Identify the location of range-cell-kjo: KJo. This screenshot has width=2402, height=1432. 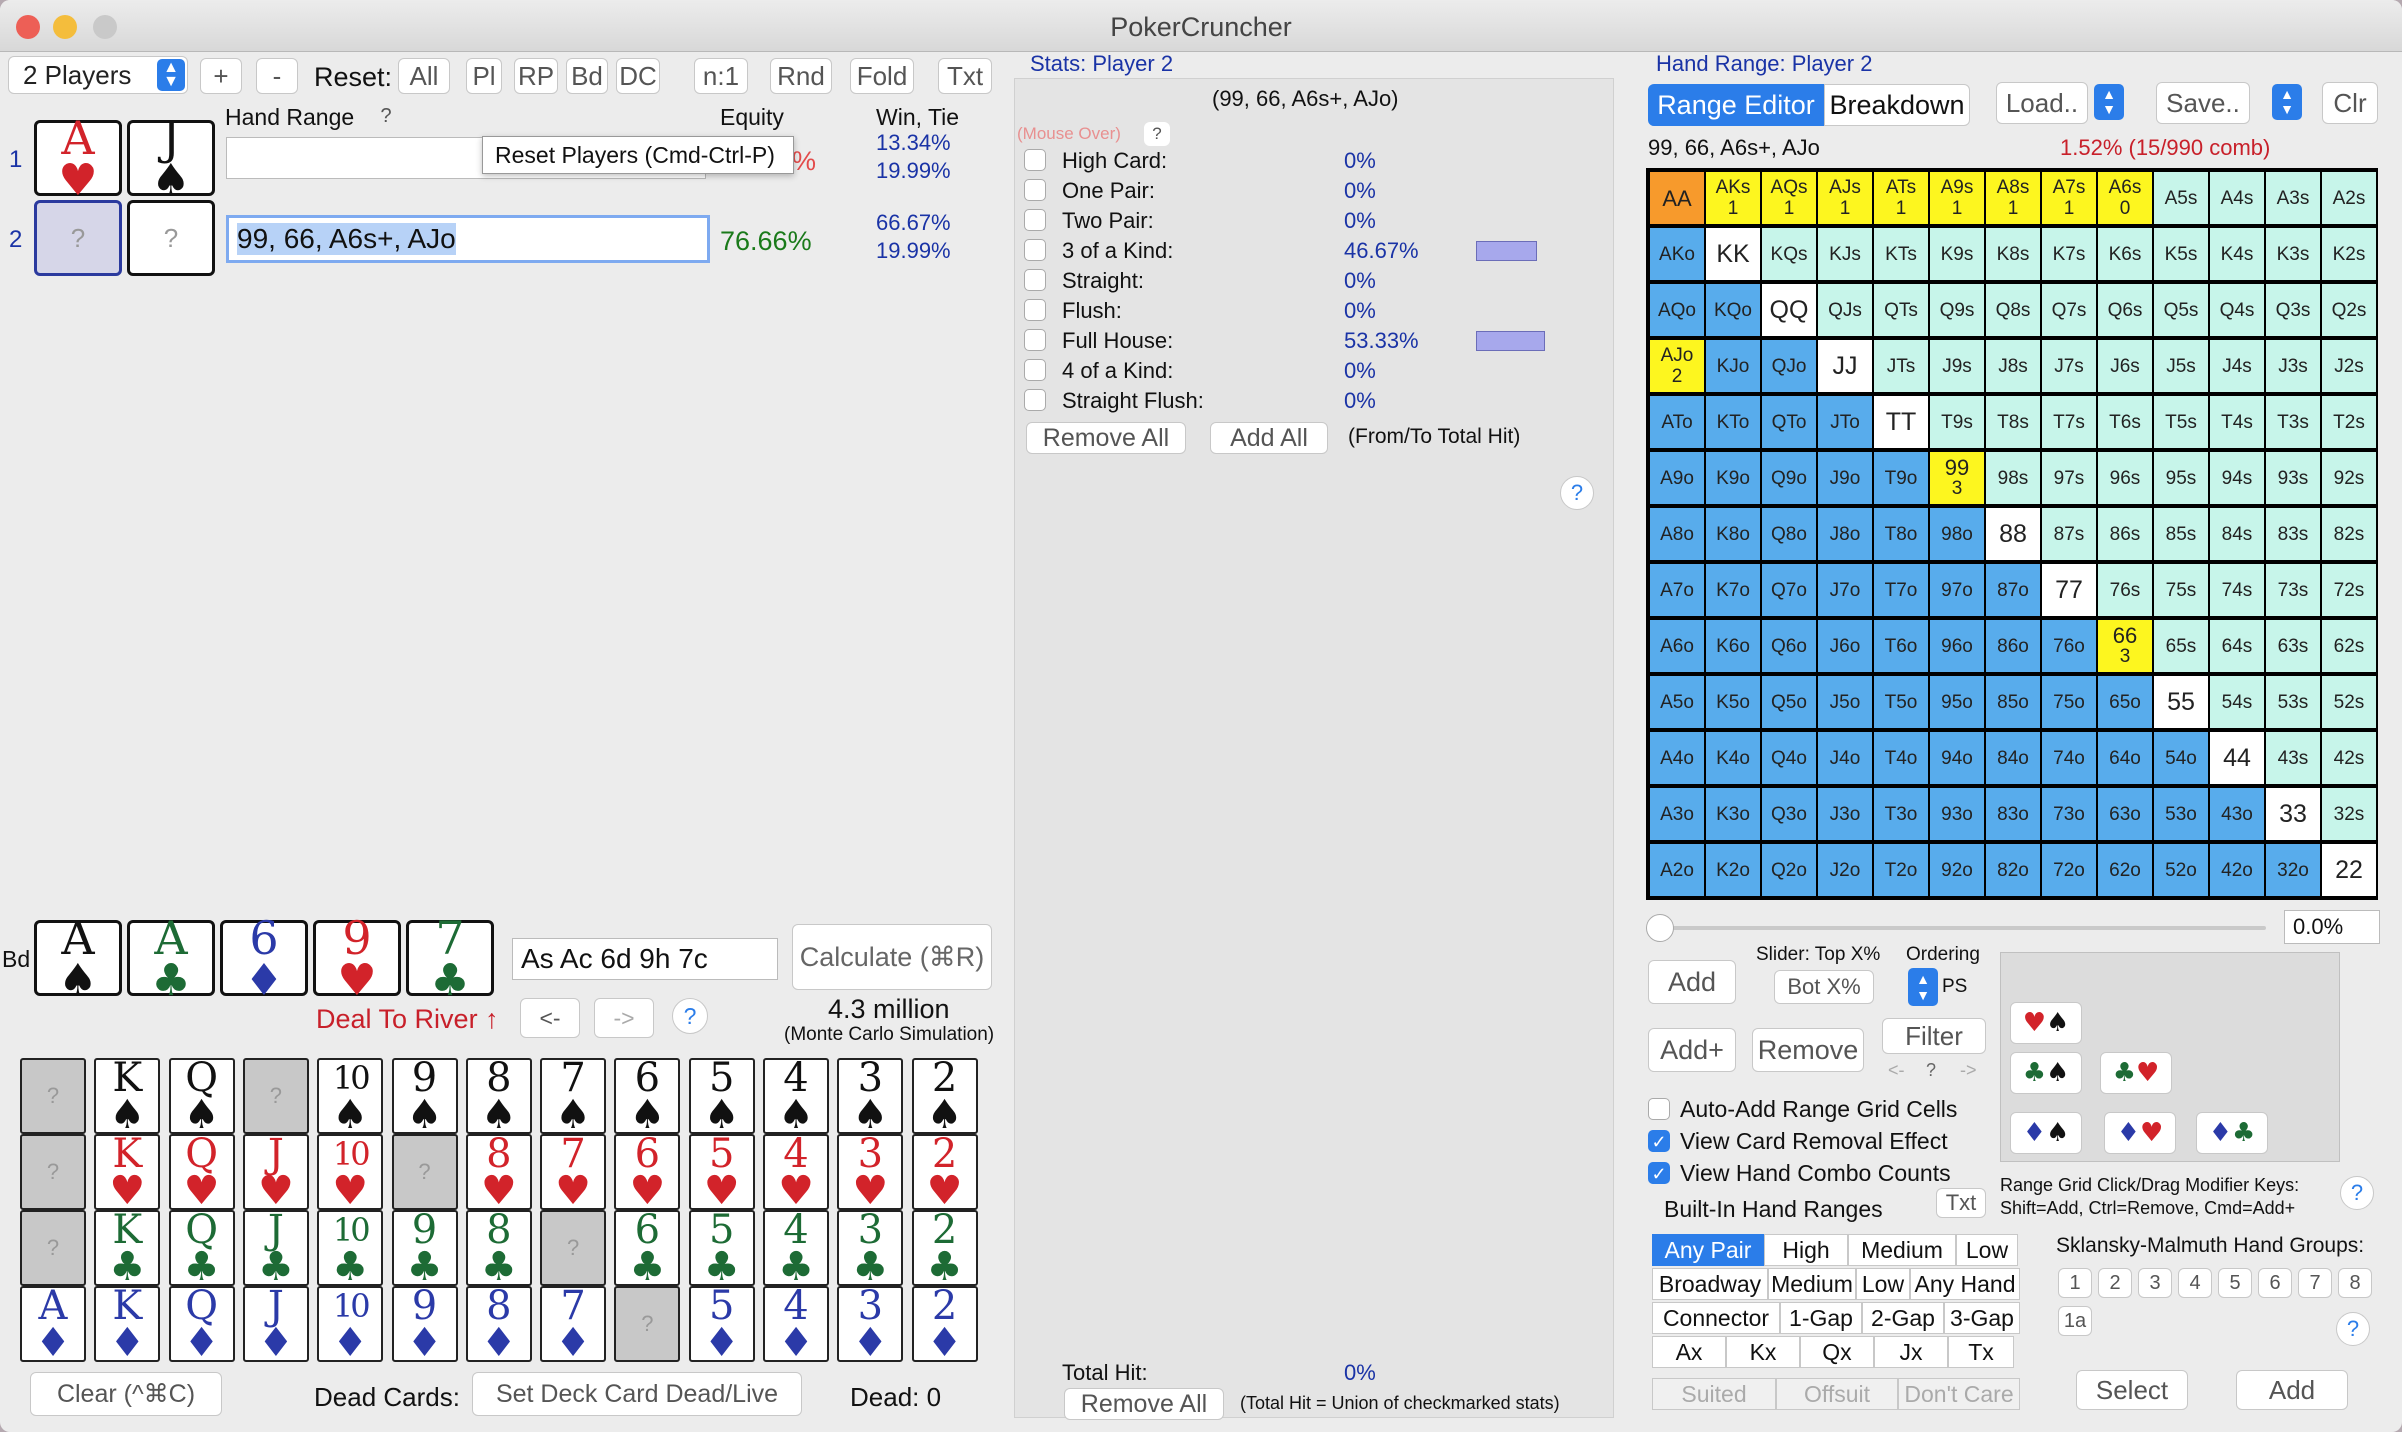
(1733, 366).